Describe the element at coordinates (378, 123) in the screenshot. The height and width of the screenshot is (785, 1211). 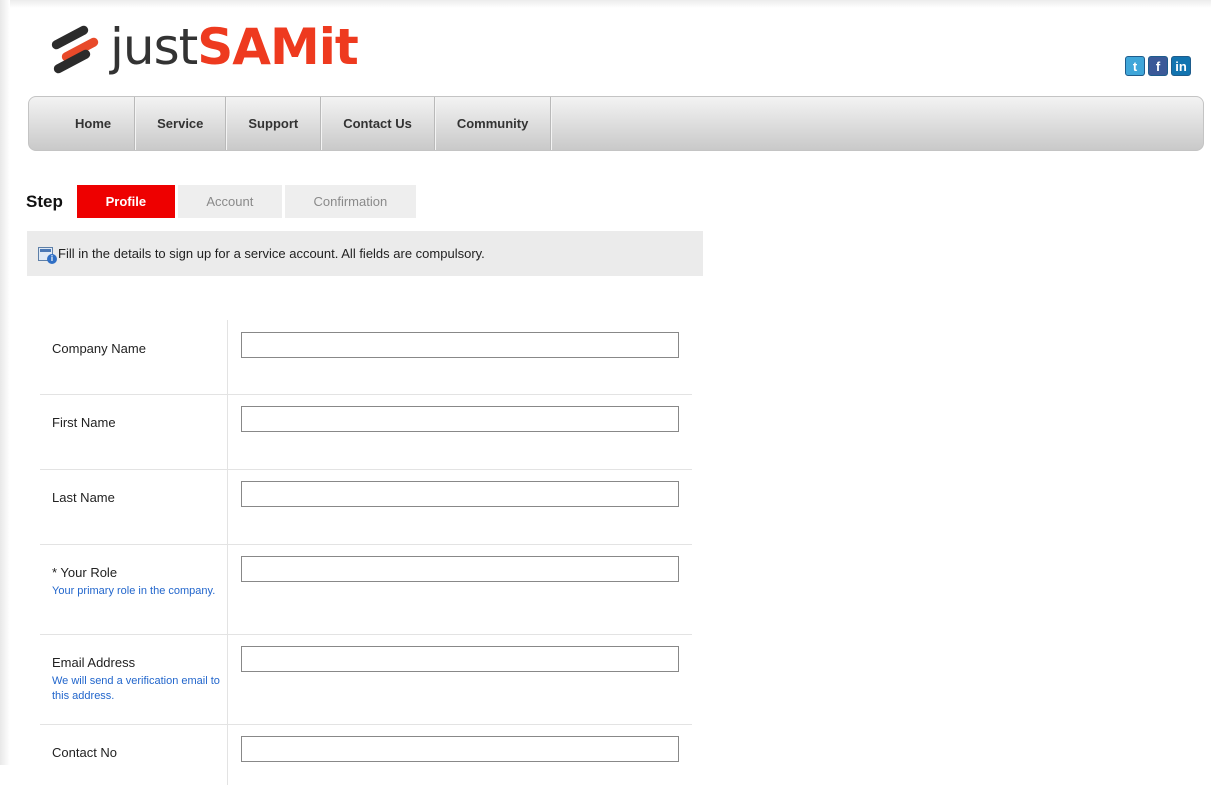
I see `nav-item-contact-us: Contact Us` at that location.